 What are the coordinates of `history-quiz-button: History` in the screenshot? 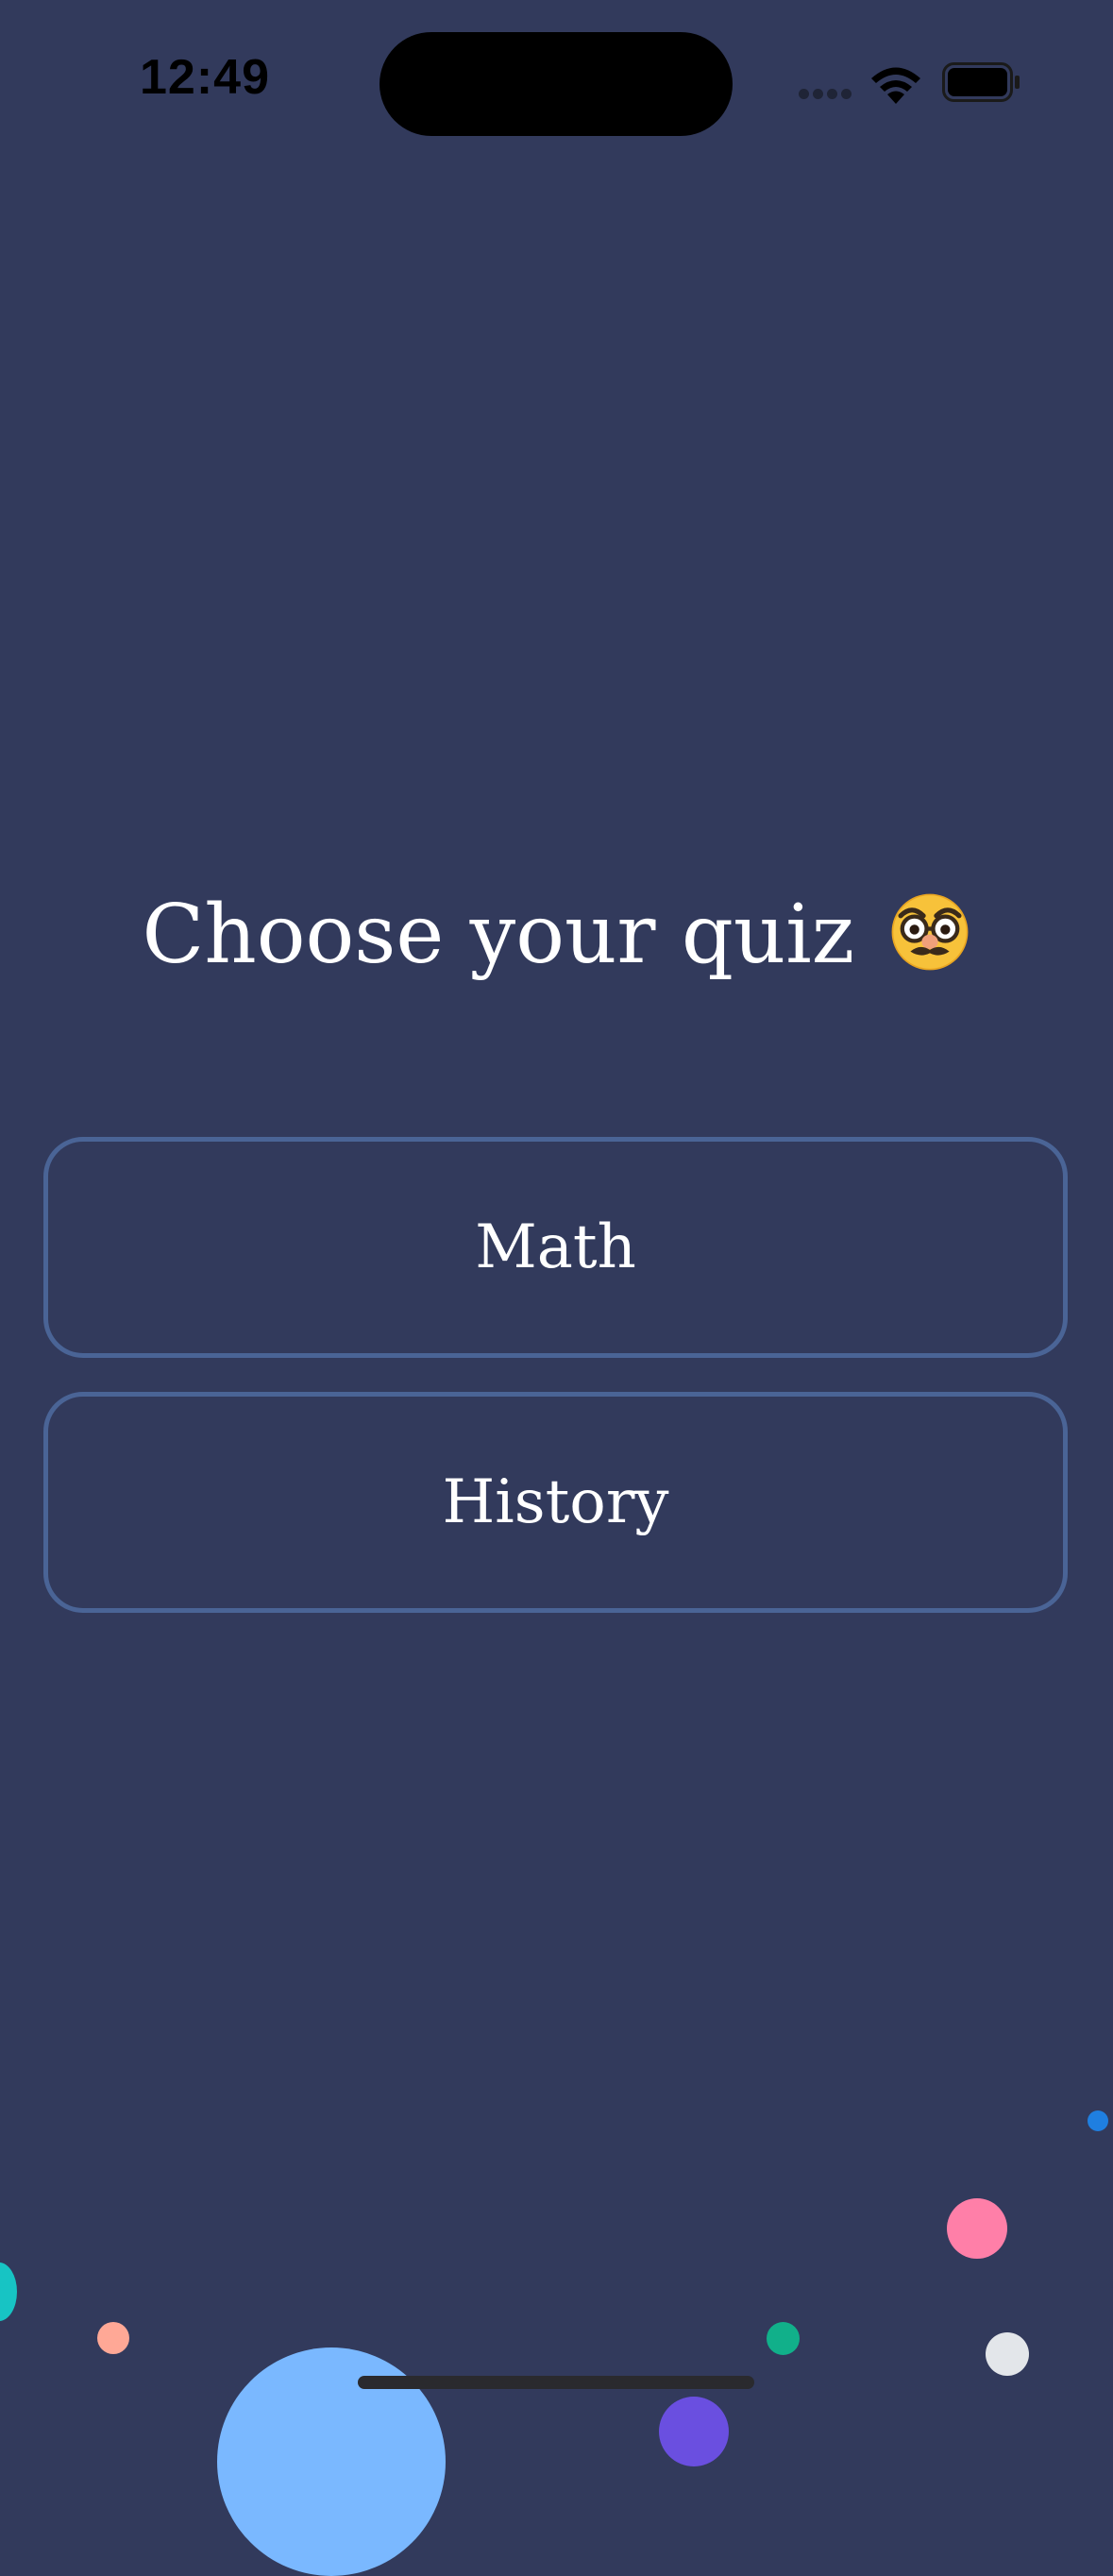 It's located at (555, 1502).